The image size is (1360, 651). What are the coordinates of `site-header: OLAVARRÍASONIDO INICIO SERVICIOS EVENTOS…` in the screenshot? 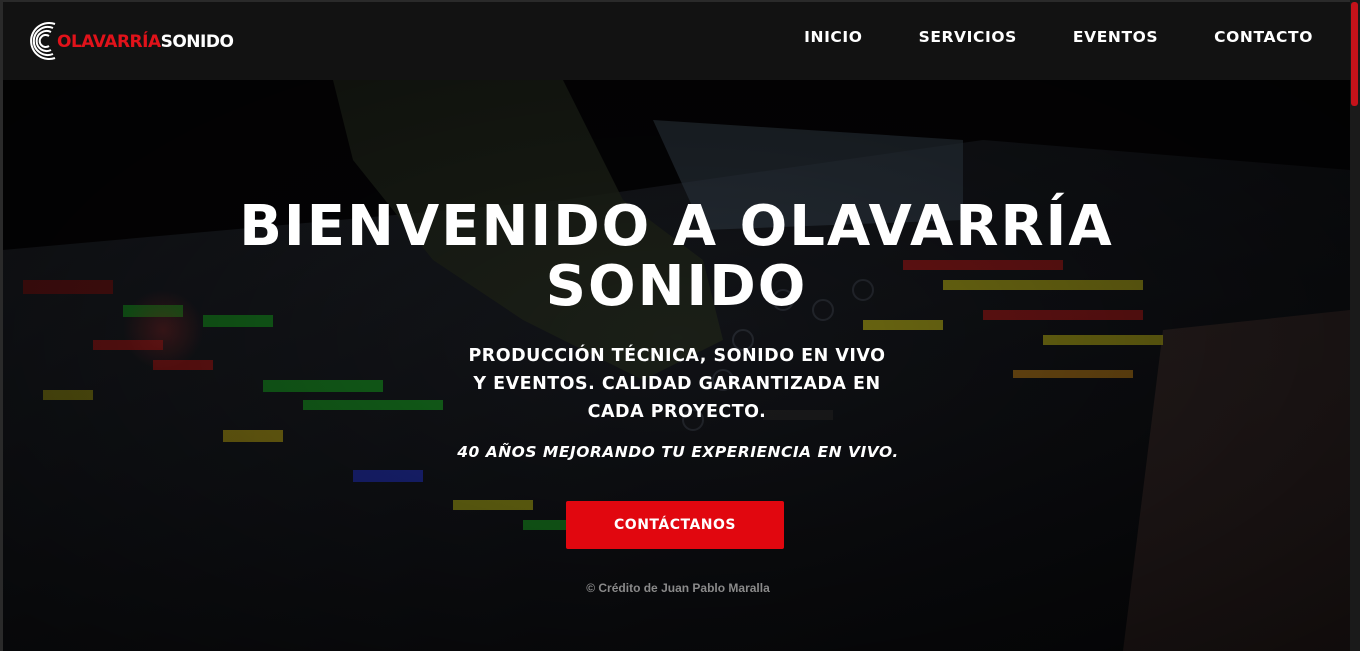 It's located at (676, 40).